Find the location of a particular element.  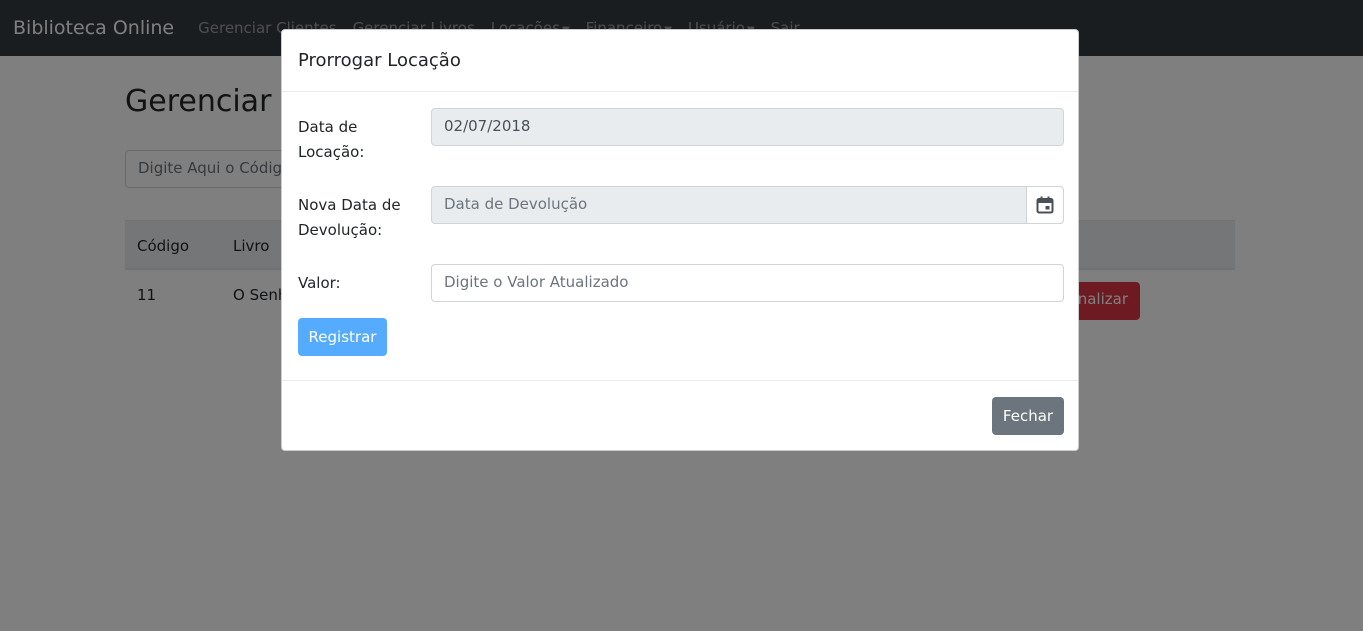

calendar-button is located at coordinates (1045, 205).